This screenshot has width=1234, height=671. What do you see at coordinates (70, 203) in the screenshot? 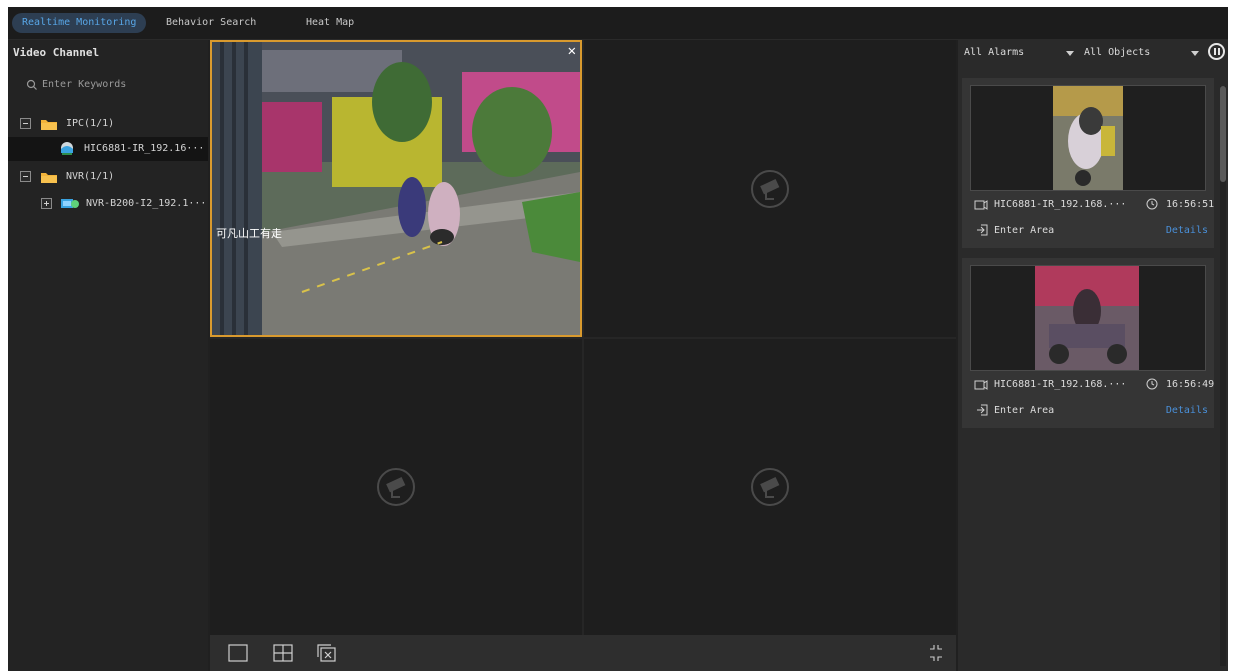
I see `nvr-device-icon` at bounding box center [70, 203].